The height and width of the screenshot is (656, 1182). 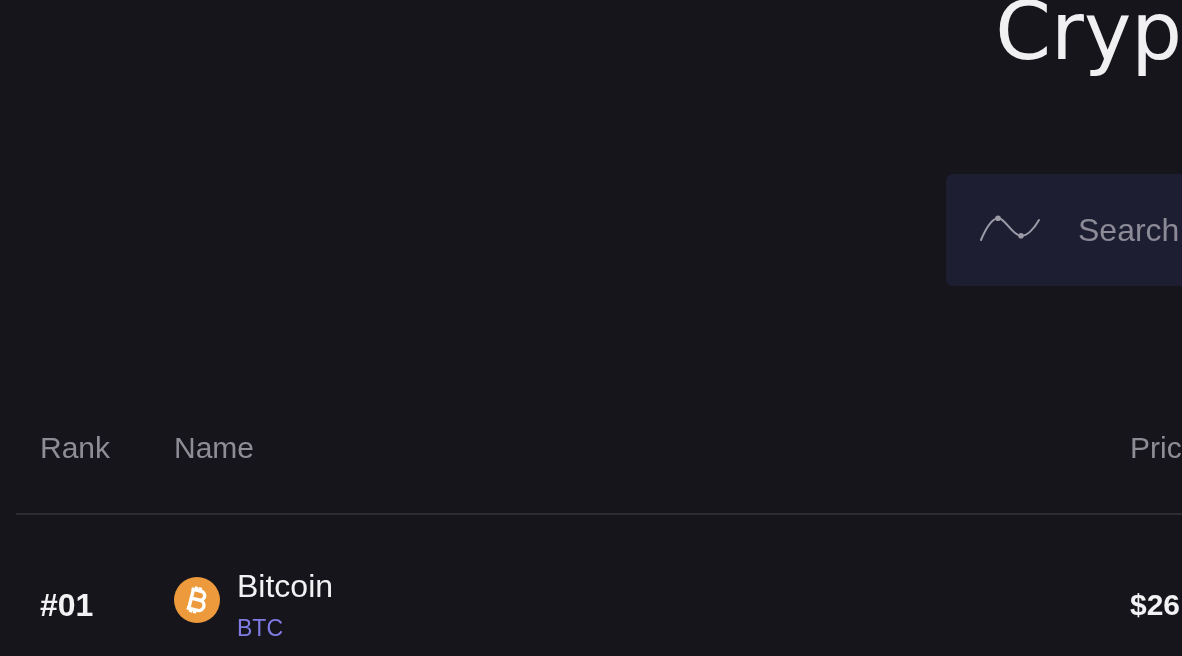 I want to click on rank-cell-text: #01, so click(x=67, y=604).